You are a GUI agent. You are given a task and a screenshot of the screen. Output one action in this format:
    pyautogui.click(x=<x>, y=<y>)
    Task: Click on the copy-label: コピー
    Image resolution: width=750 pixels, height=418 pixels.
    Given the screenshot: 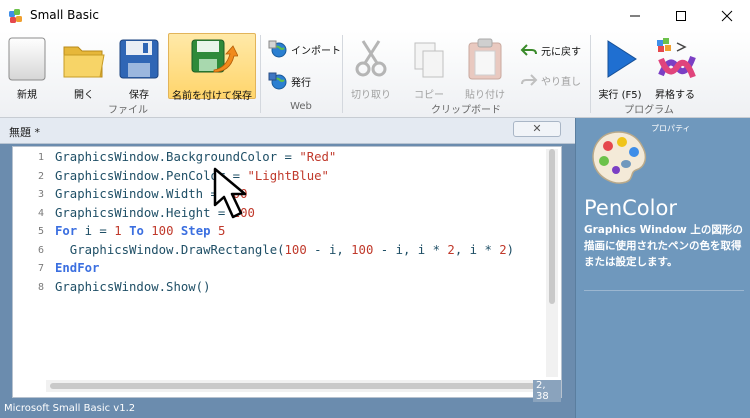 What is the action you would take?
    pyautogui.click(x=429, y=95)
    